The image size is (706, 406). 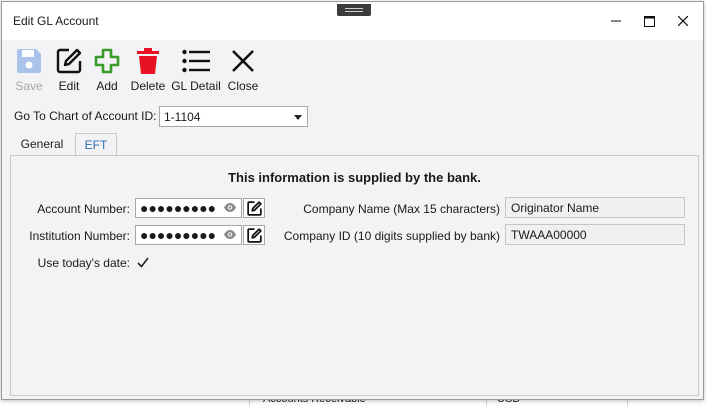 What do you see at coordinates (178, 235) in the screenshot?
I see `institution-number-value: ●●●●●●●●●` at bounding box center [178, 235].